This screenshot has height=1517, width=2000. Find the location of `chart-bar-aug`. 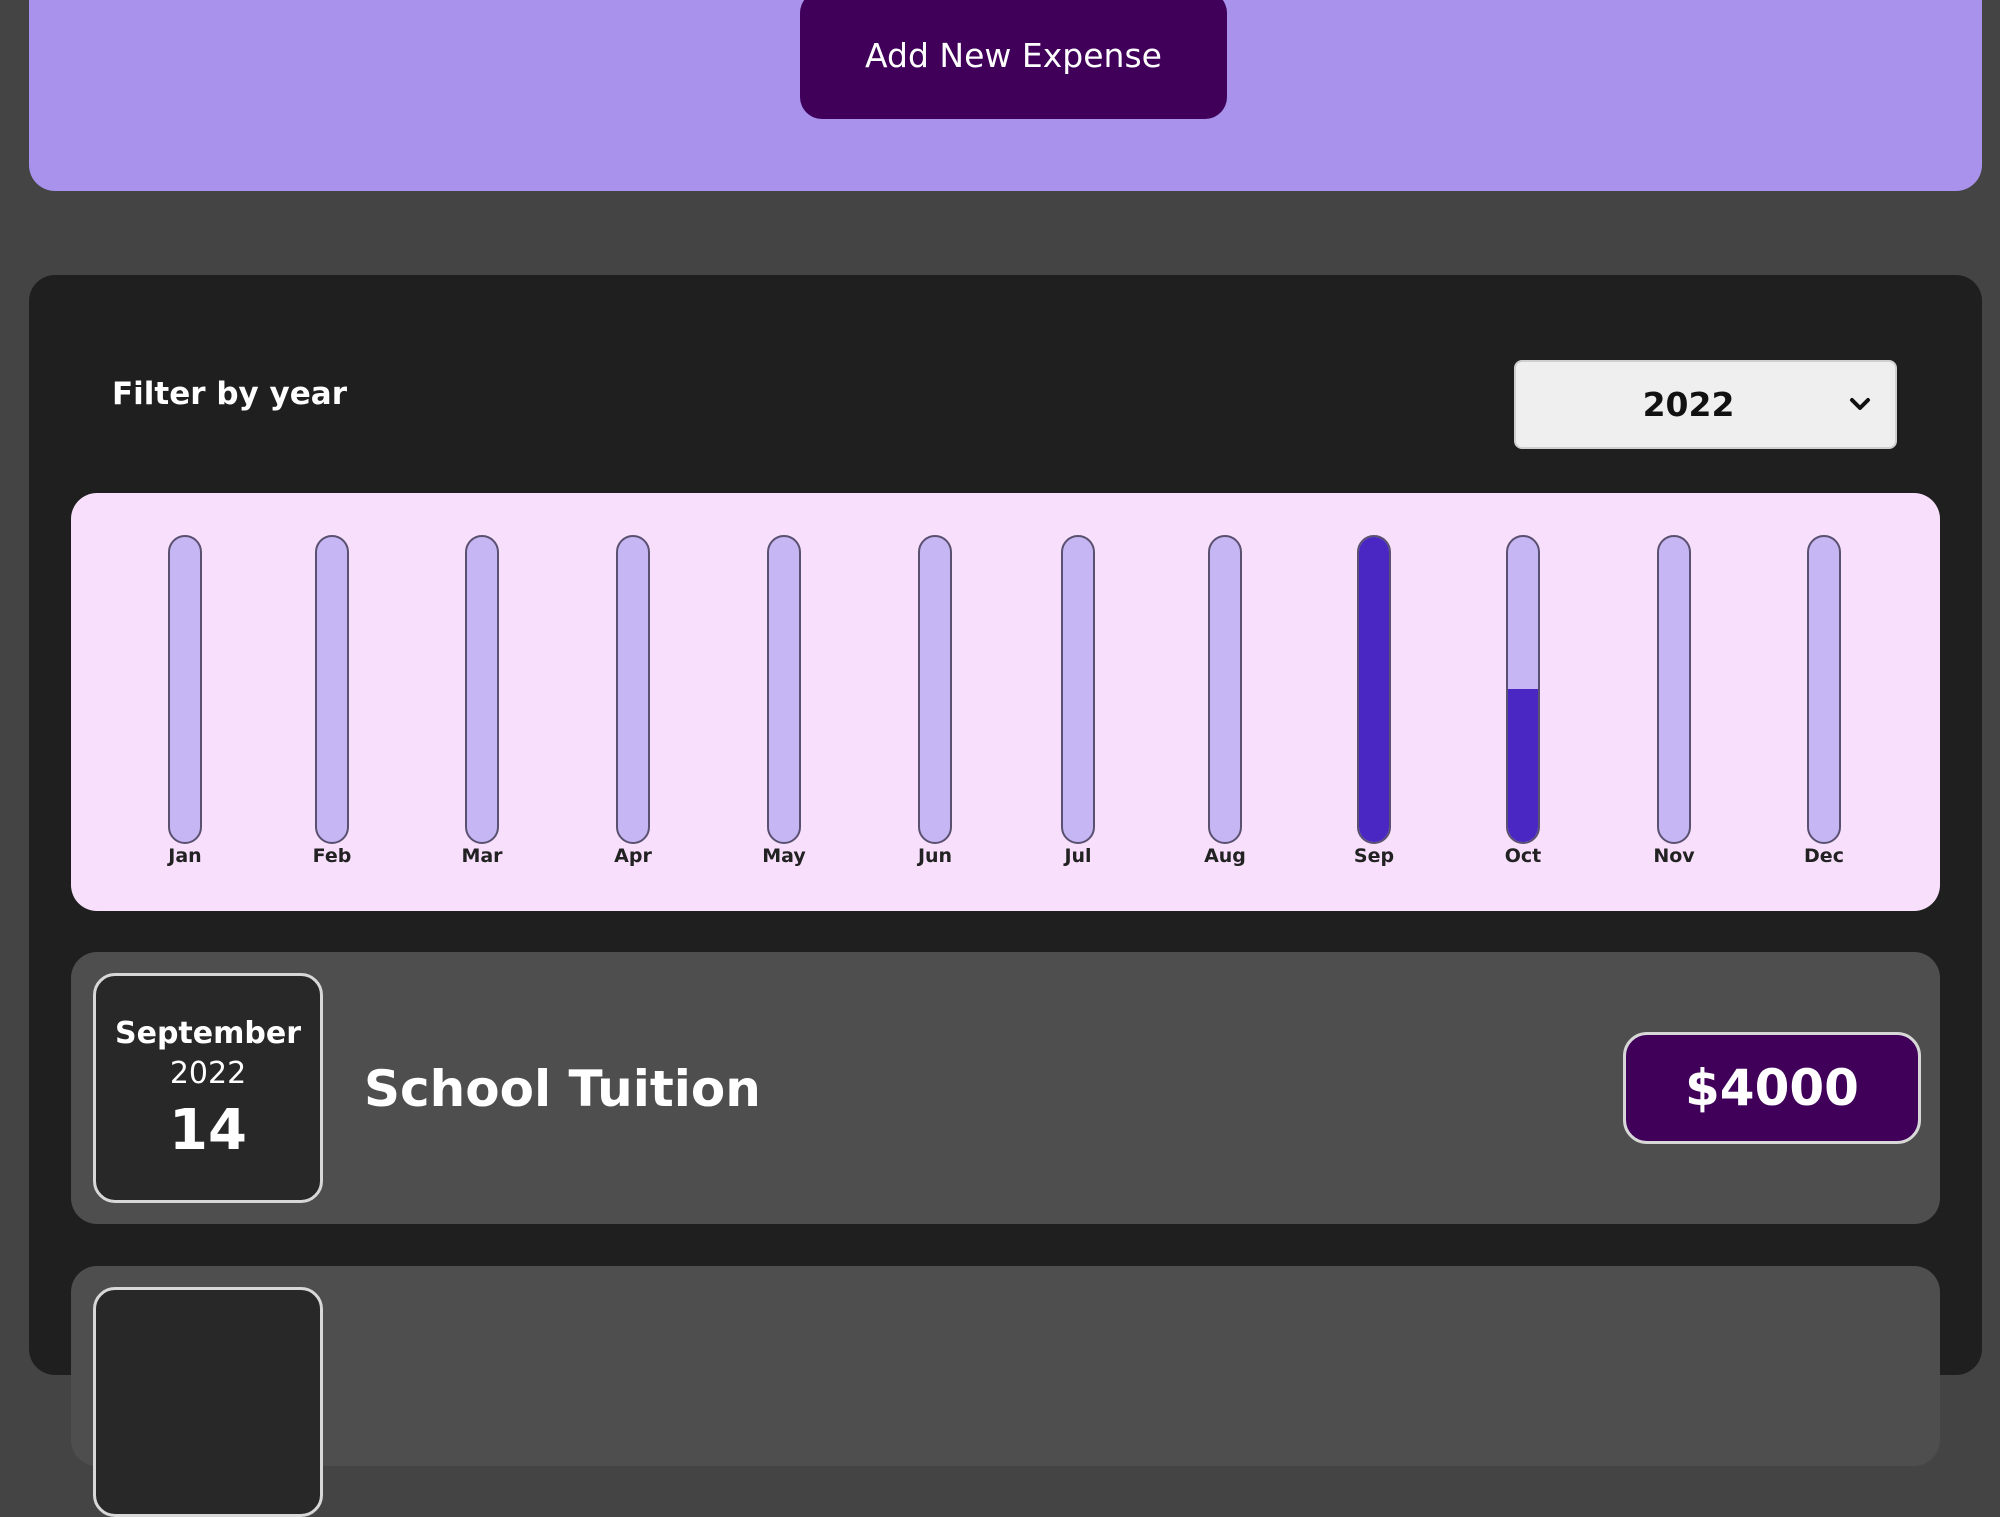

chart-bar-aug is located at coordinates (1225, 689).